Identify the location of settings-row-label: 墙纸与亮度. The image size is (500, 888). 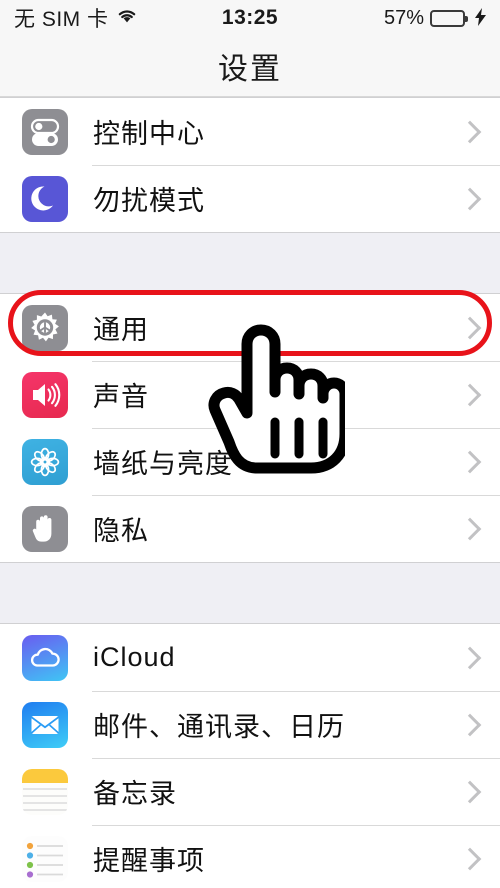
(163, 464).